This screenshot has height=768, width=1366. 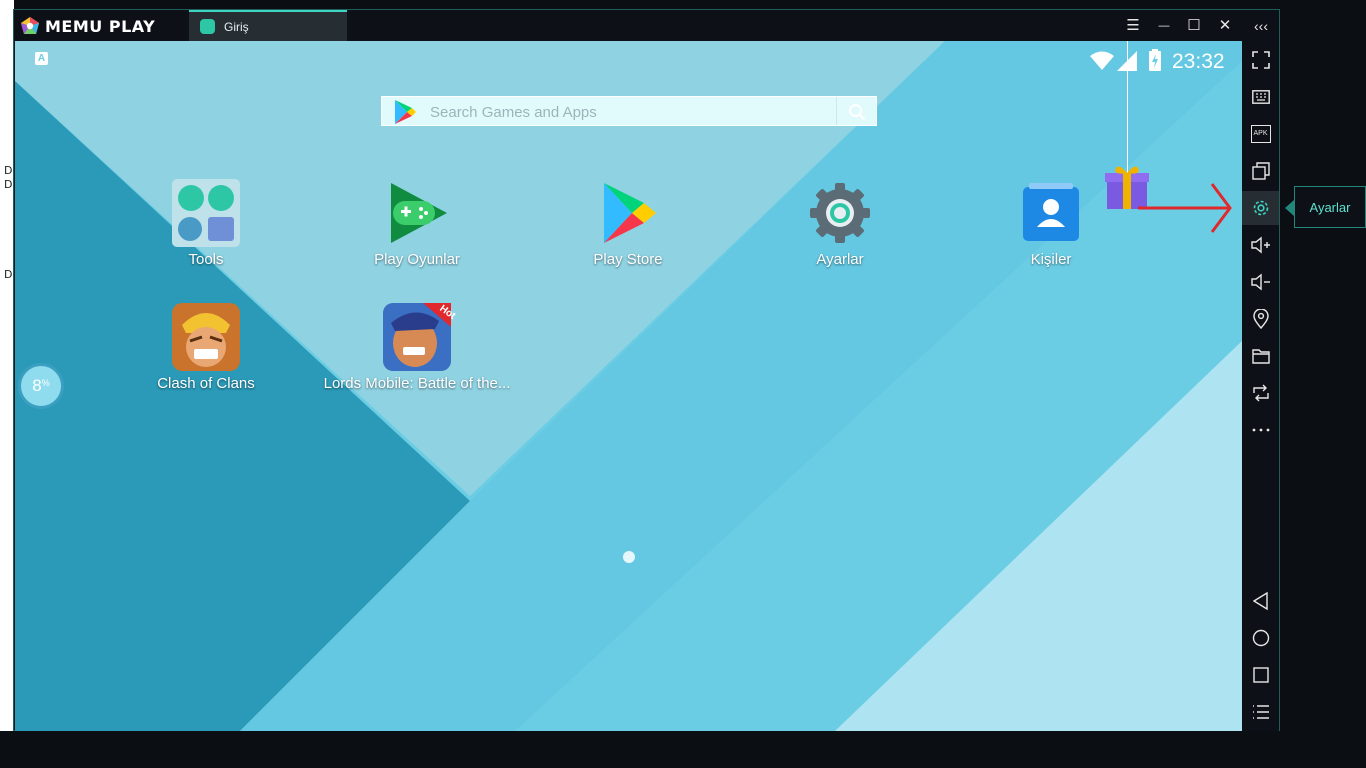 I want to click on volume-up-button, so click(x=1260, y=245).